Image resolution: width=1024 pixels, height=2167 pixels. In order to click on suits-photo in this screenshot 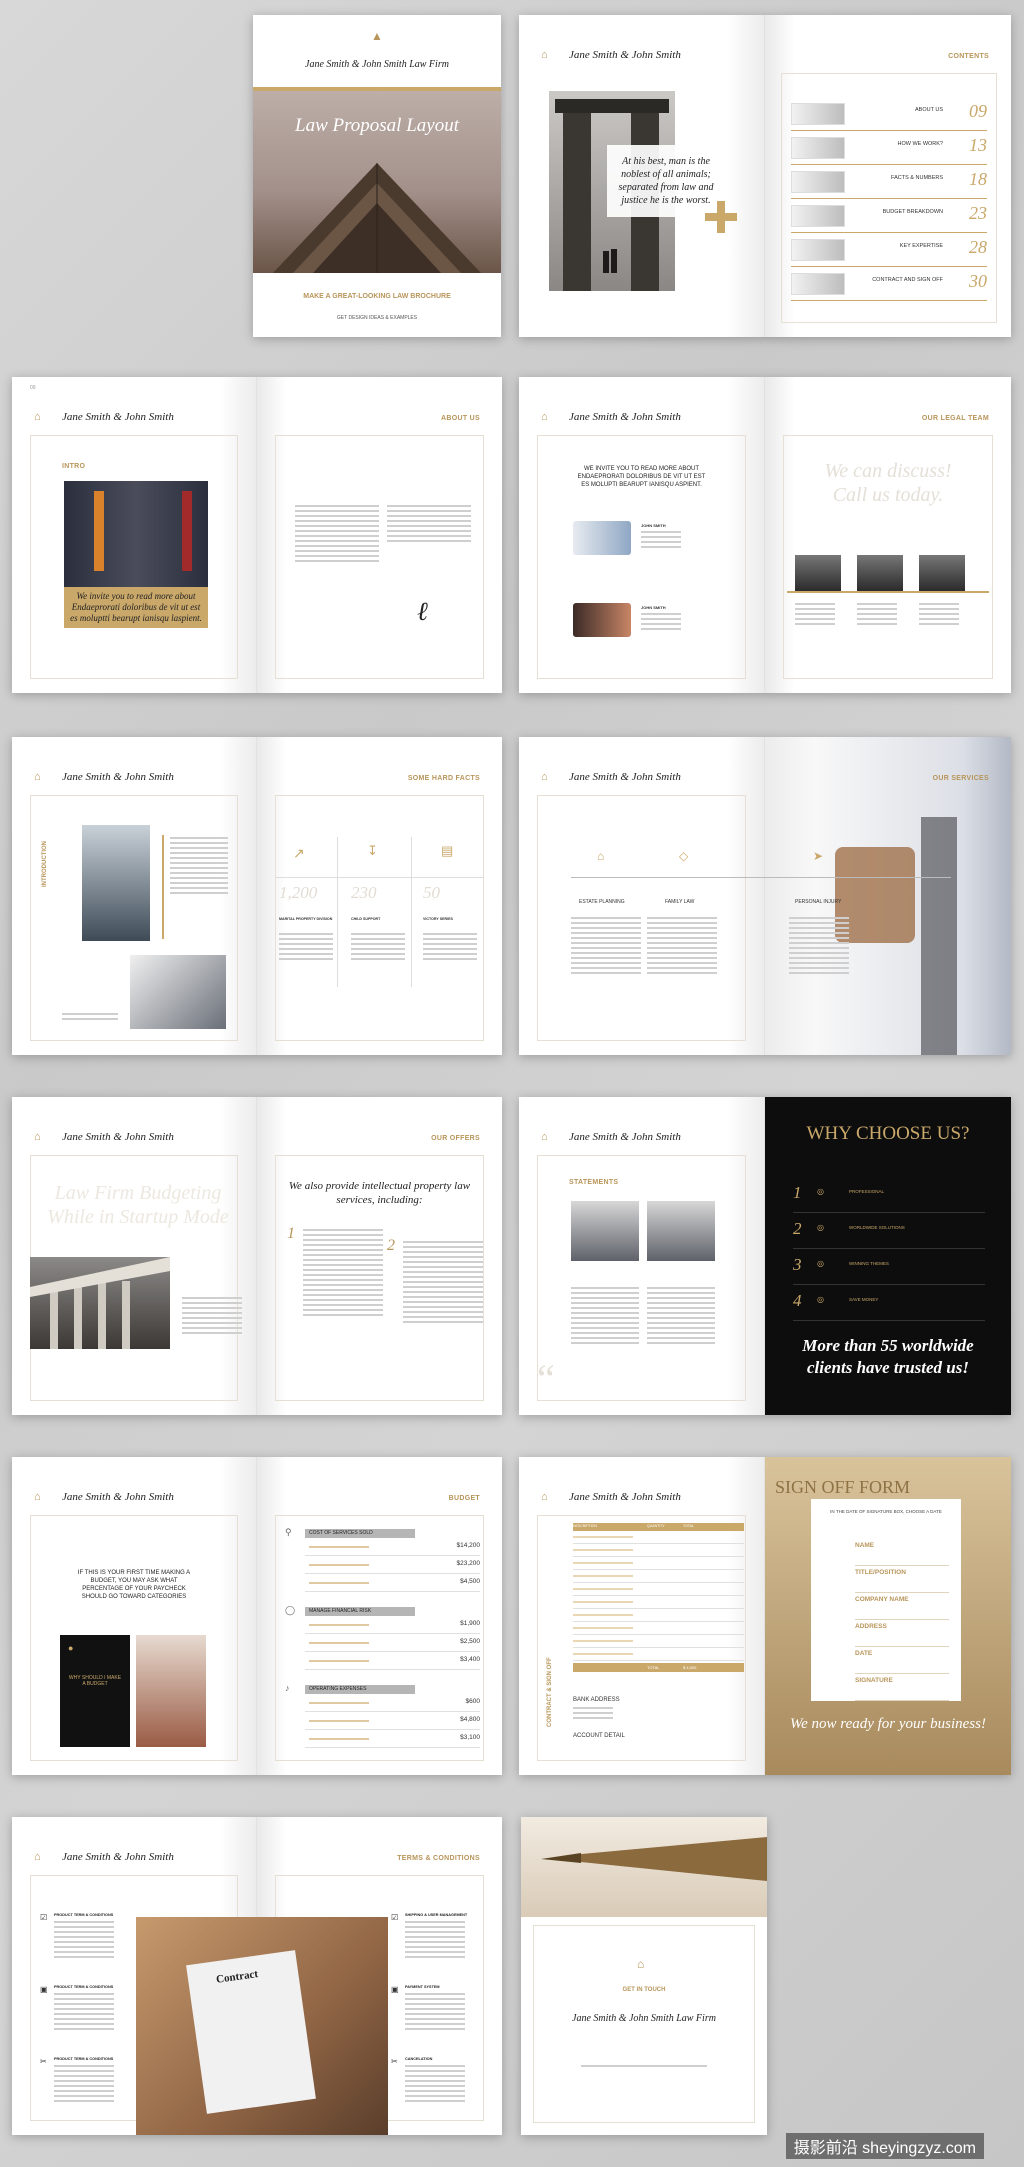, I will do `click(136, 534)`.